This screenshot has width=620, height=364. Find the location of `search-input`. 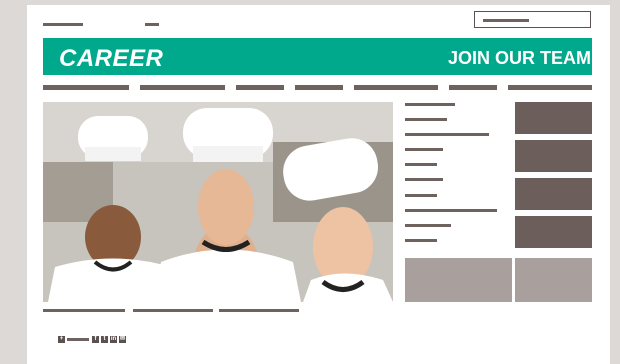

search-input is located at coordinates (532, 19).